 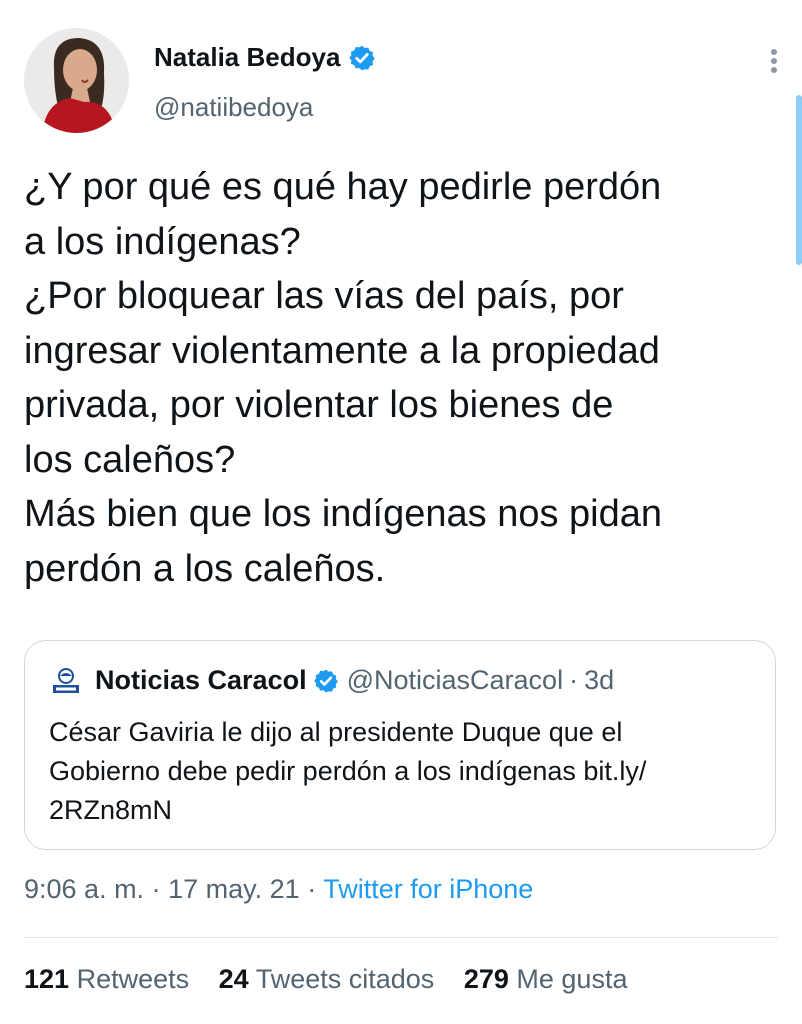 I want to click on tweet-line: ¿Por bloquear las vías del país, por, so click(x=324, y=296).